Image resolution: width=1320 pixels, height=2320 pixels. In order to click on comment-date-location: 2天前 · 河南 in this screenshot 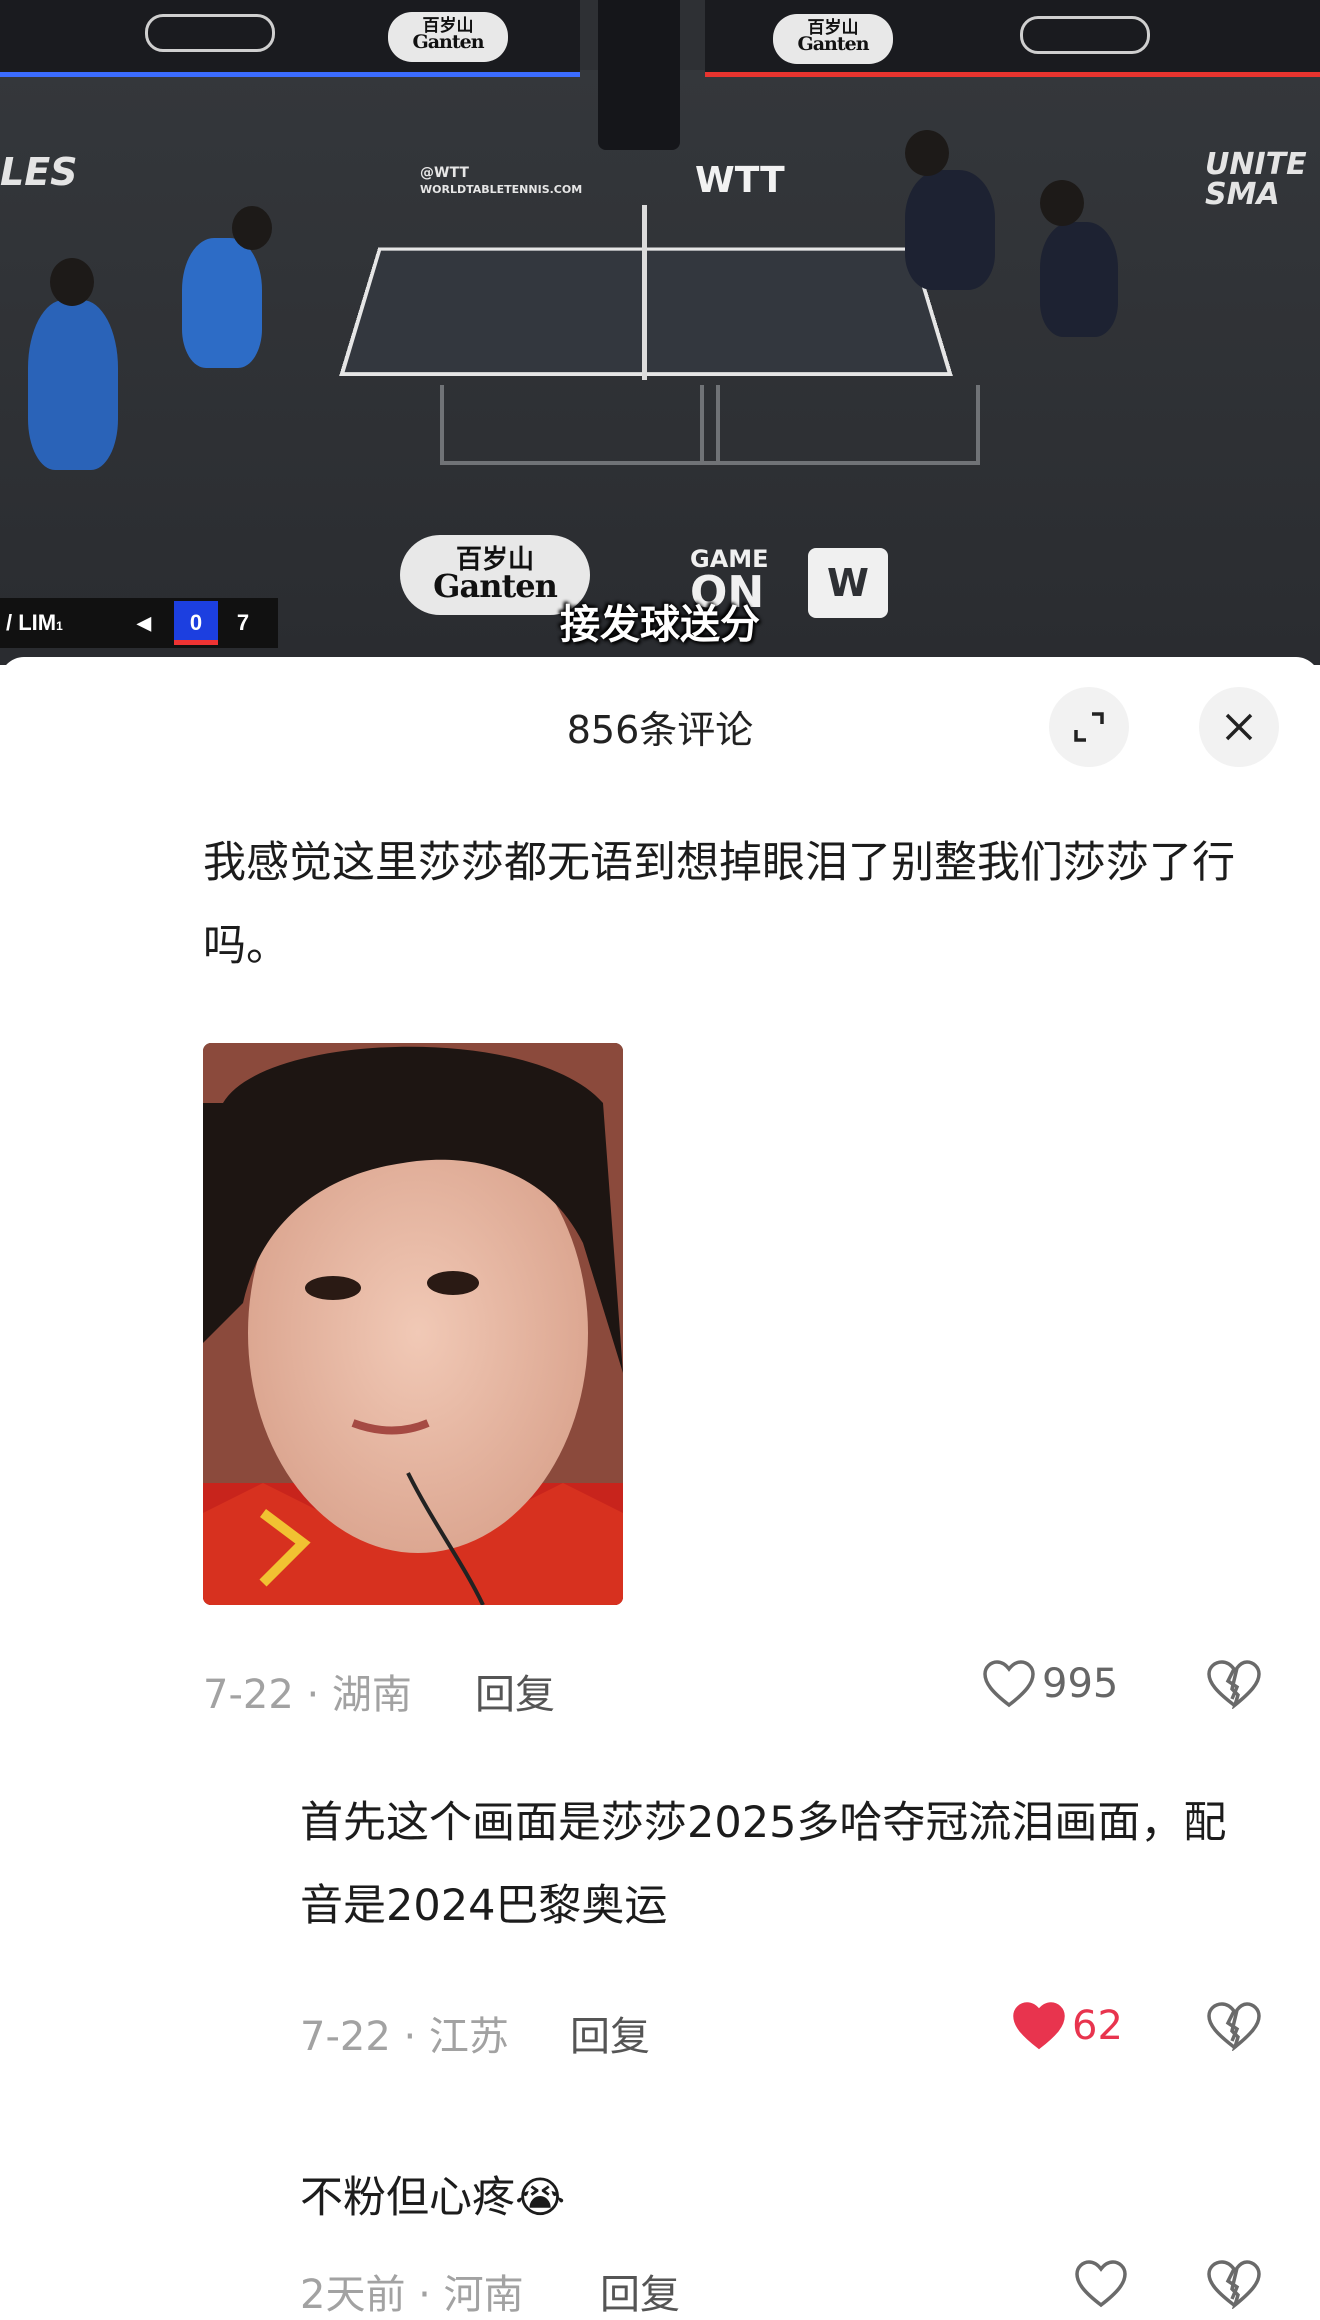, I will do `click(412, 2295)`.